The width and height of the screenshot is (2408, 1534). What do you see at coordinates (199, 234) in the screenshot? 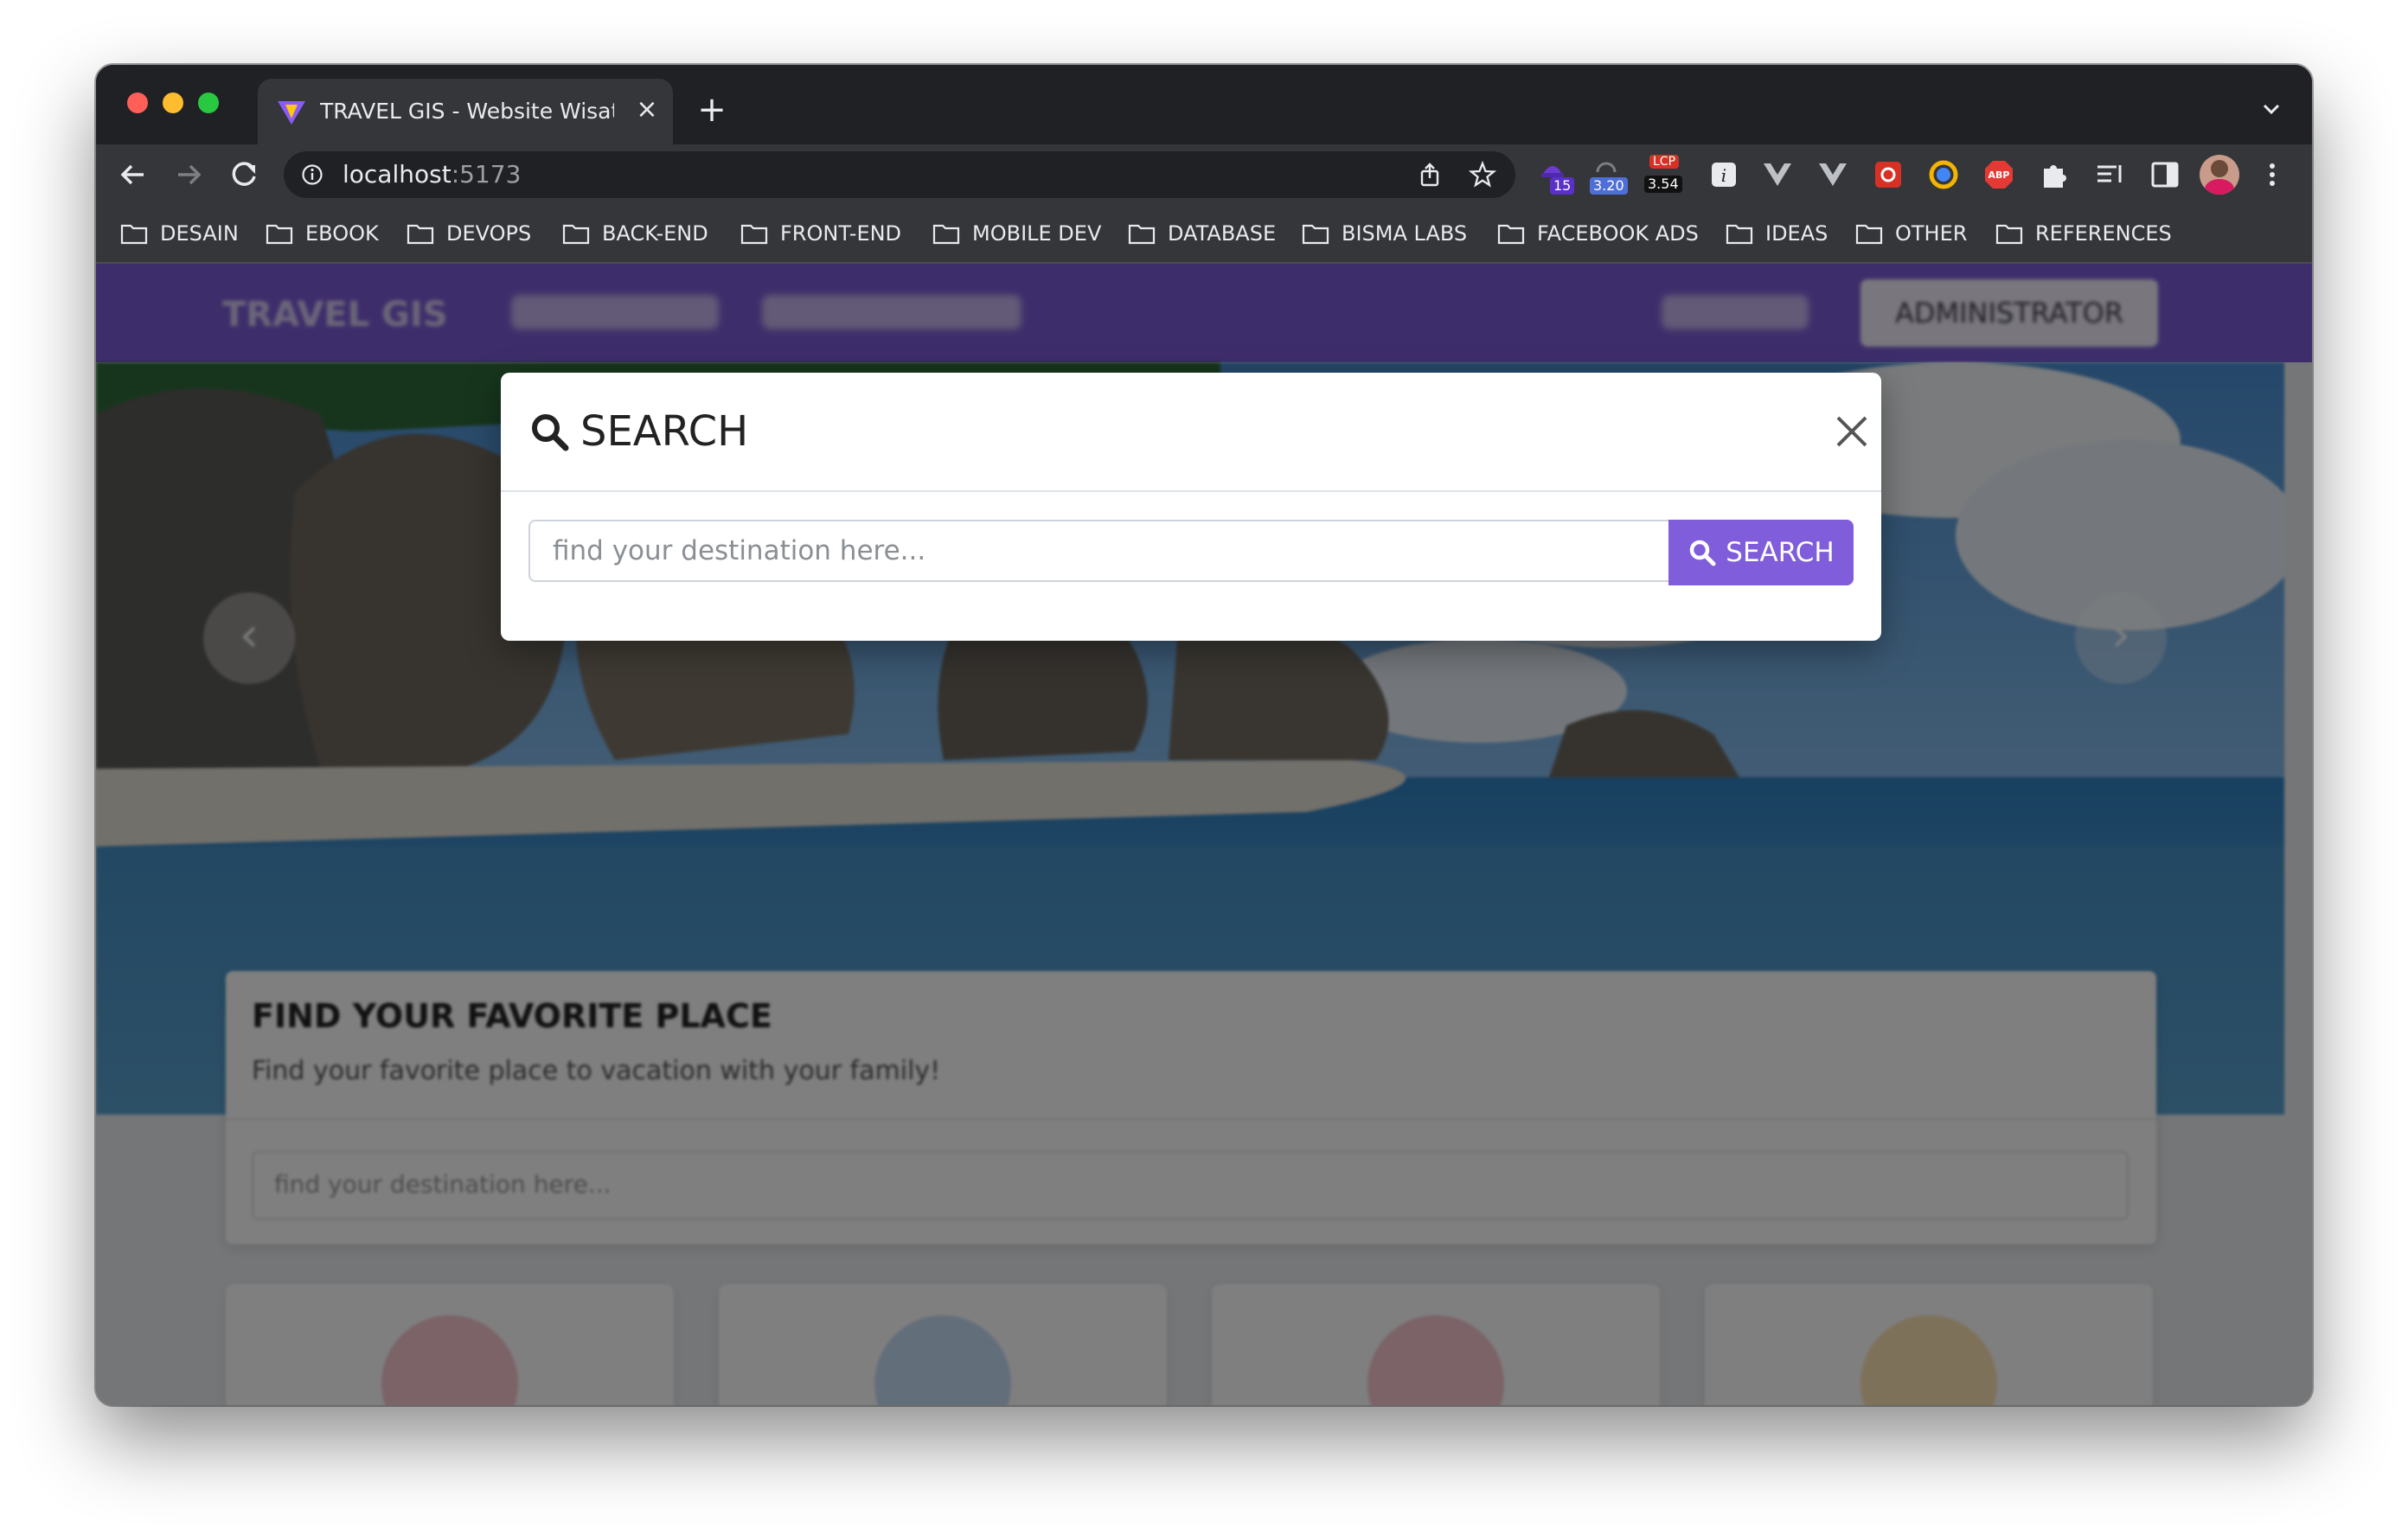
I see `bookmark-label: DESAIN` at bounding box center [199, 234].